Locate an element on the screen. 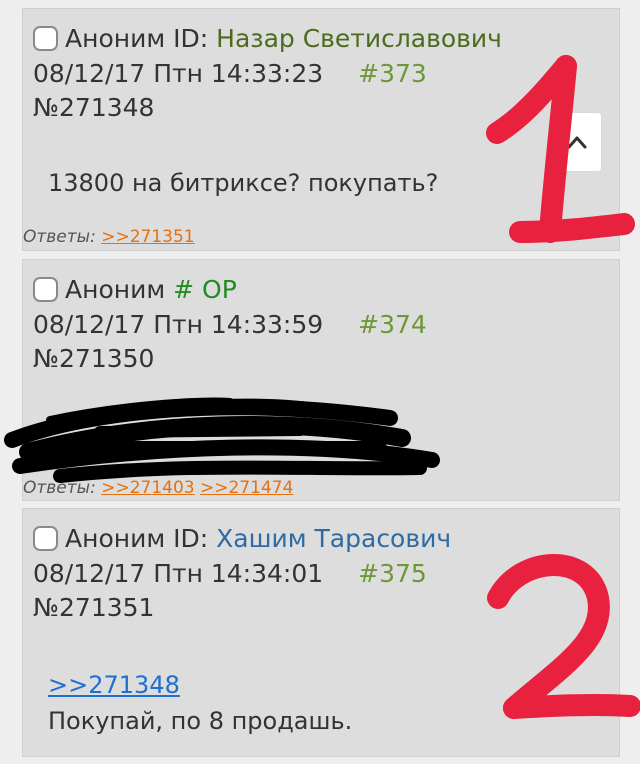 The height and width of the screenshot is (764, 640). post-datetime: 08/12/17 Птн 14:33:59 is located at coordinates (178, 324).